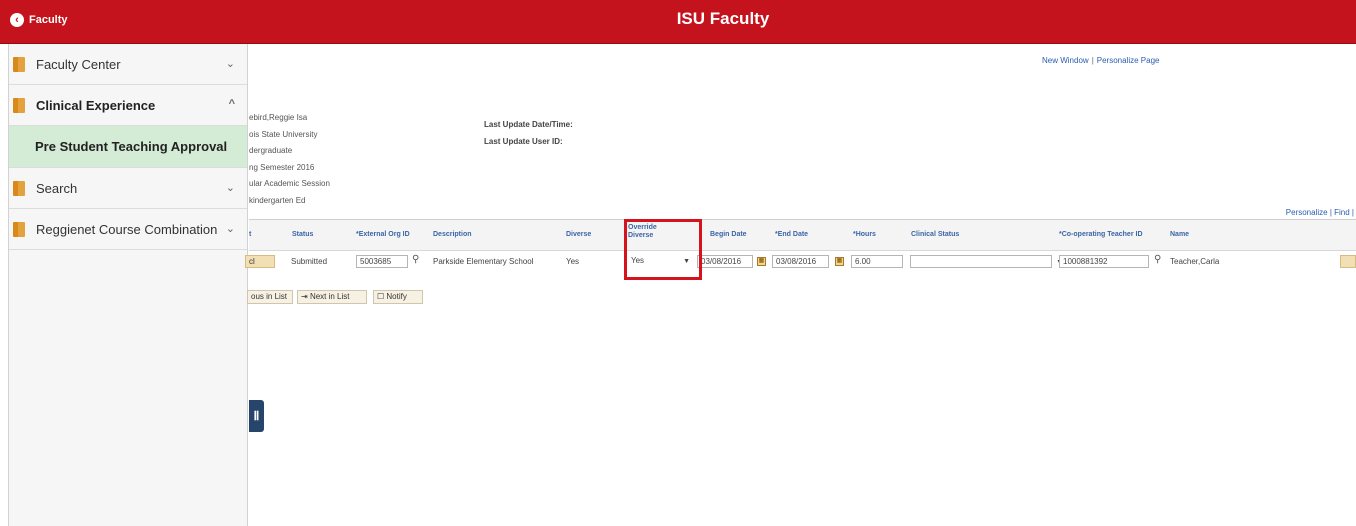  I want to click on teacher-name-value: Teacher,Carla, so click(1195, 261).